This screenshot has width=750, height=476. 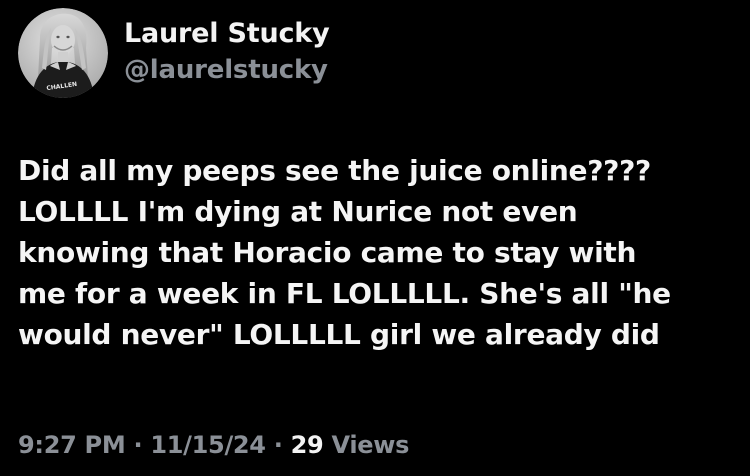 I want to click on tweet-meta: 9:27 PM · 11/15/24 · 29 Views, so click(x=213, y=445).